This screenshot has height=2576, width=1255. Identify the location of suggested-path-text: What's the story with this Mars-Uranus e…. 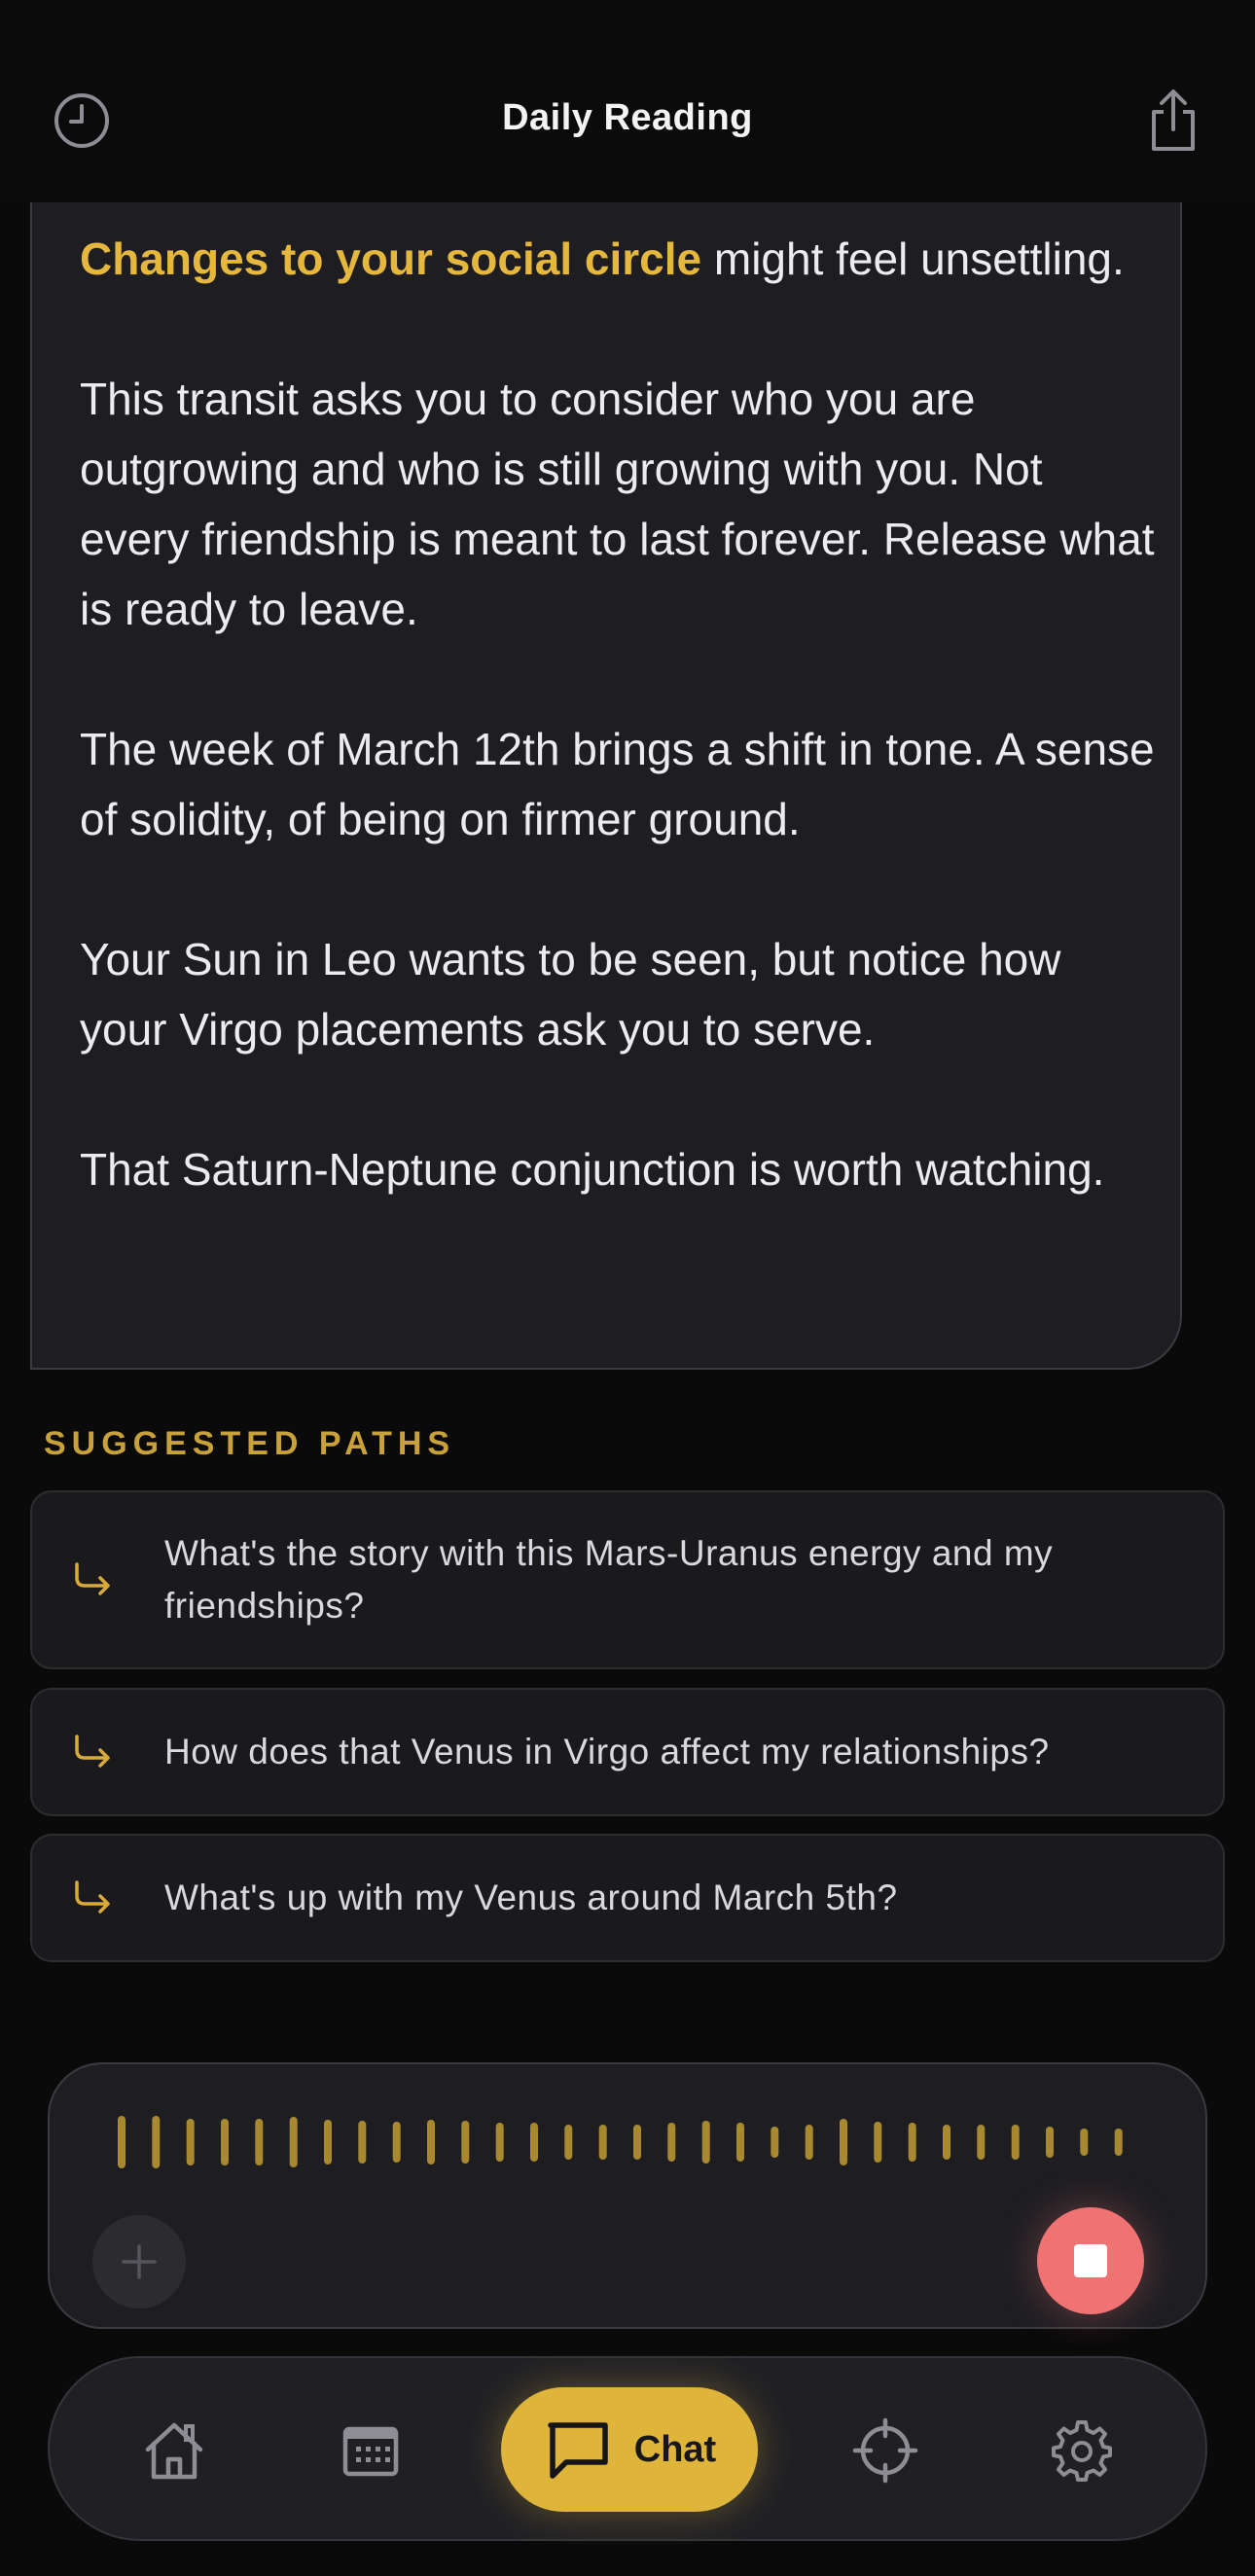
(609, 1579).